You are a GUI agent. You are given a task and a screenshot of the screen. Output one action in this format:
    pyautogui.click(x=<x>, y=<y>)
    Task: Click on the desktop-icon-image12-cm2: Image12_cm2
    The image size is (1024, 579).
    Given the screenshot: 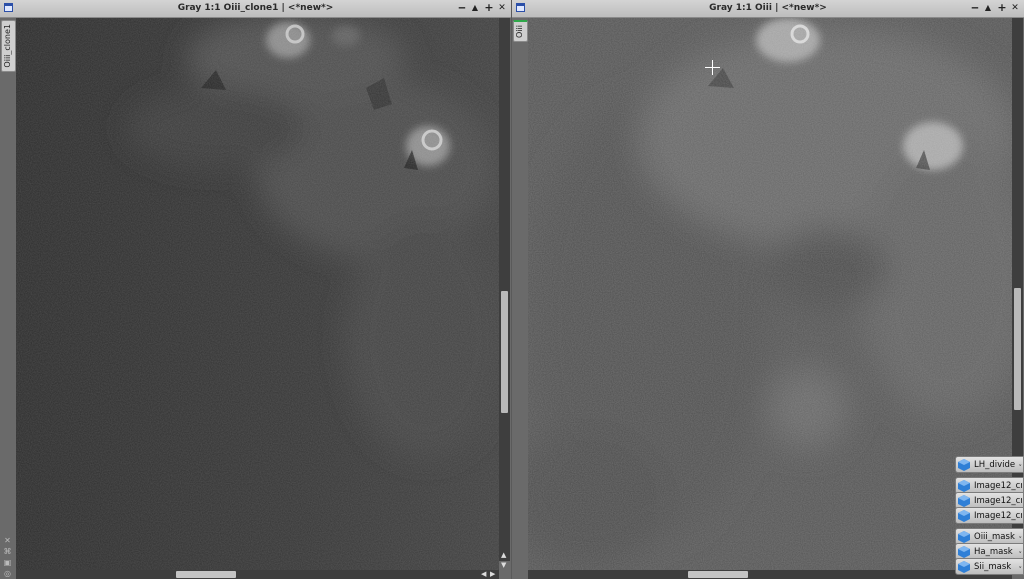 What is the action you would take?
    pyautogui.click(x=989, y=515)
    